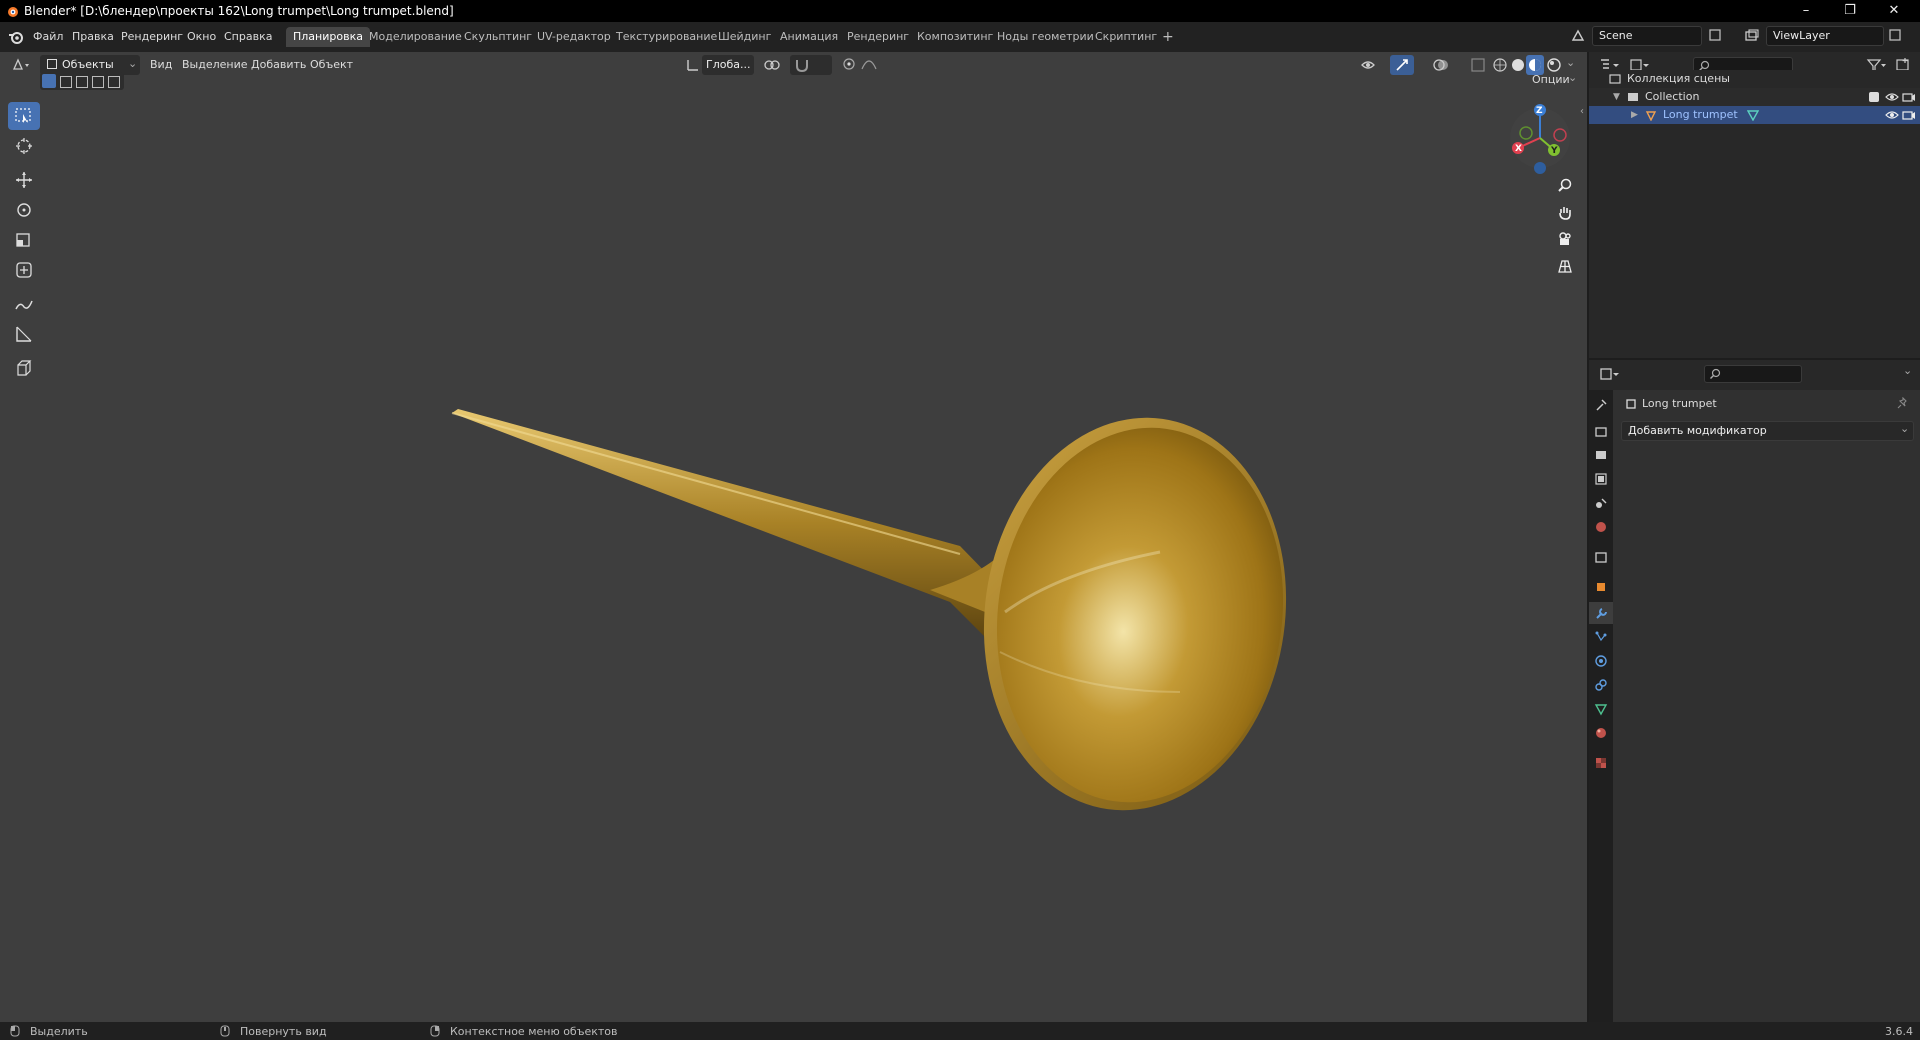 Image resolution: width=1920 pixels, height=1040 pixels. I want to click on tab-geometry-nodes: Ноды геометрии, so click(1045, 37).